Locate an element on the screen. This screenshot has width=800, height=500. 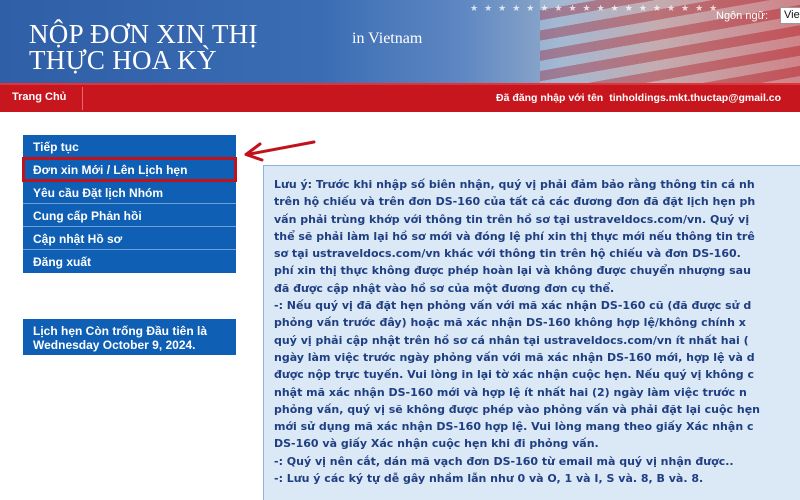
nav-divider is located at coordinates (82, 98).